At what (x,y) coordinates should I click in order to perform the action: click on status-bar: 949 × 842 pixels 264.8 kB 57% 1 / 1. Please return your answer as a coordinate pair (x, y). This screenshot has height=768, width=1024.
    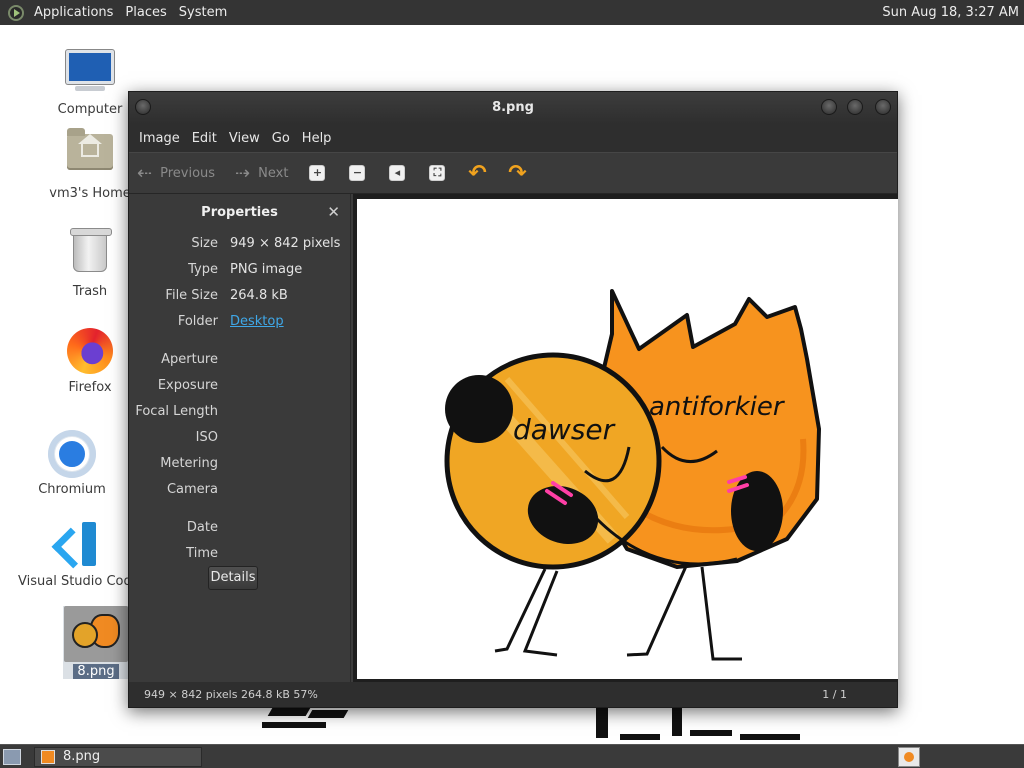
    Looking at the image, I should click on (513, 694).